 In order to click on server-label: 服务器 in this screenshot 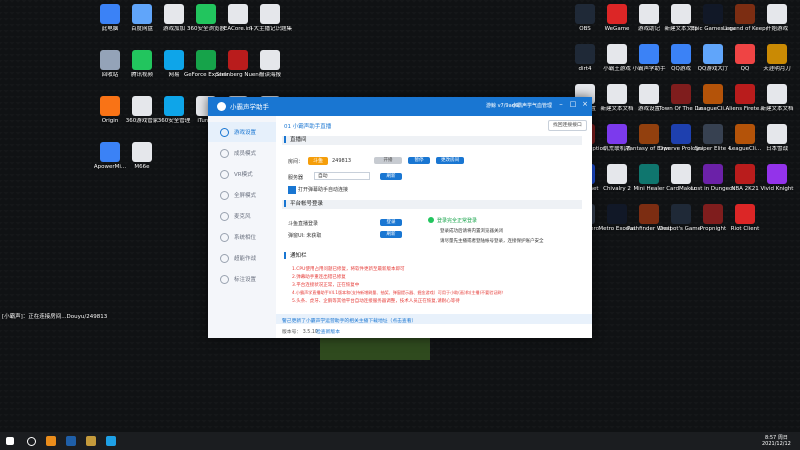, I will do `click(296, 178)`.